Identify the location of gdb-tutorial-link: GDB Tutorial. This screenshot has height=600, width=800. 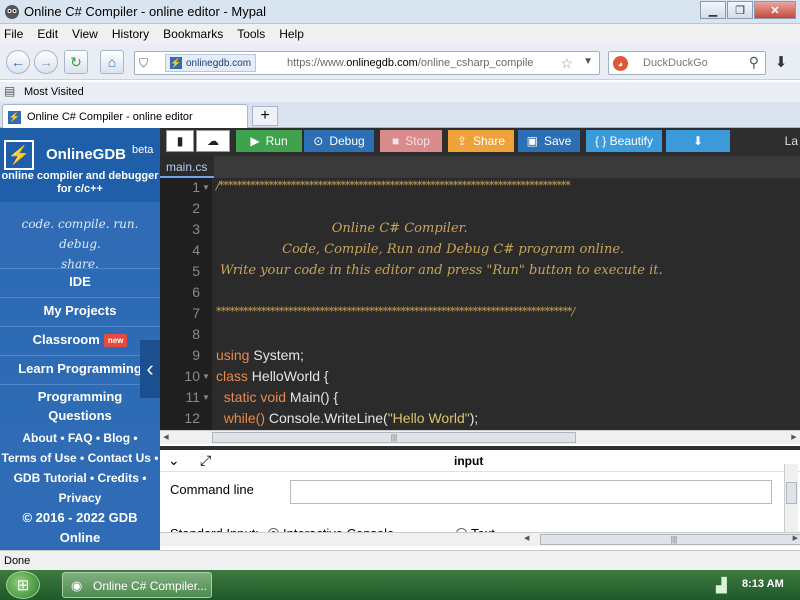
(50, 478).